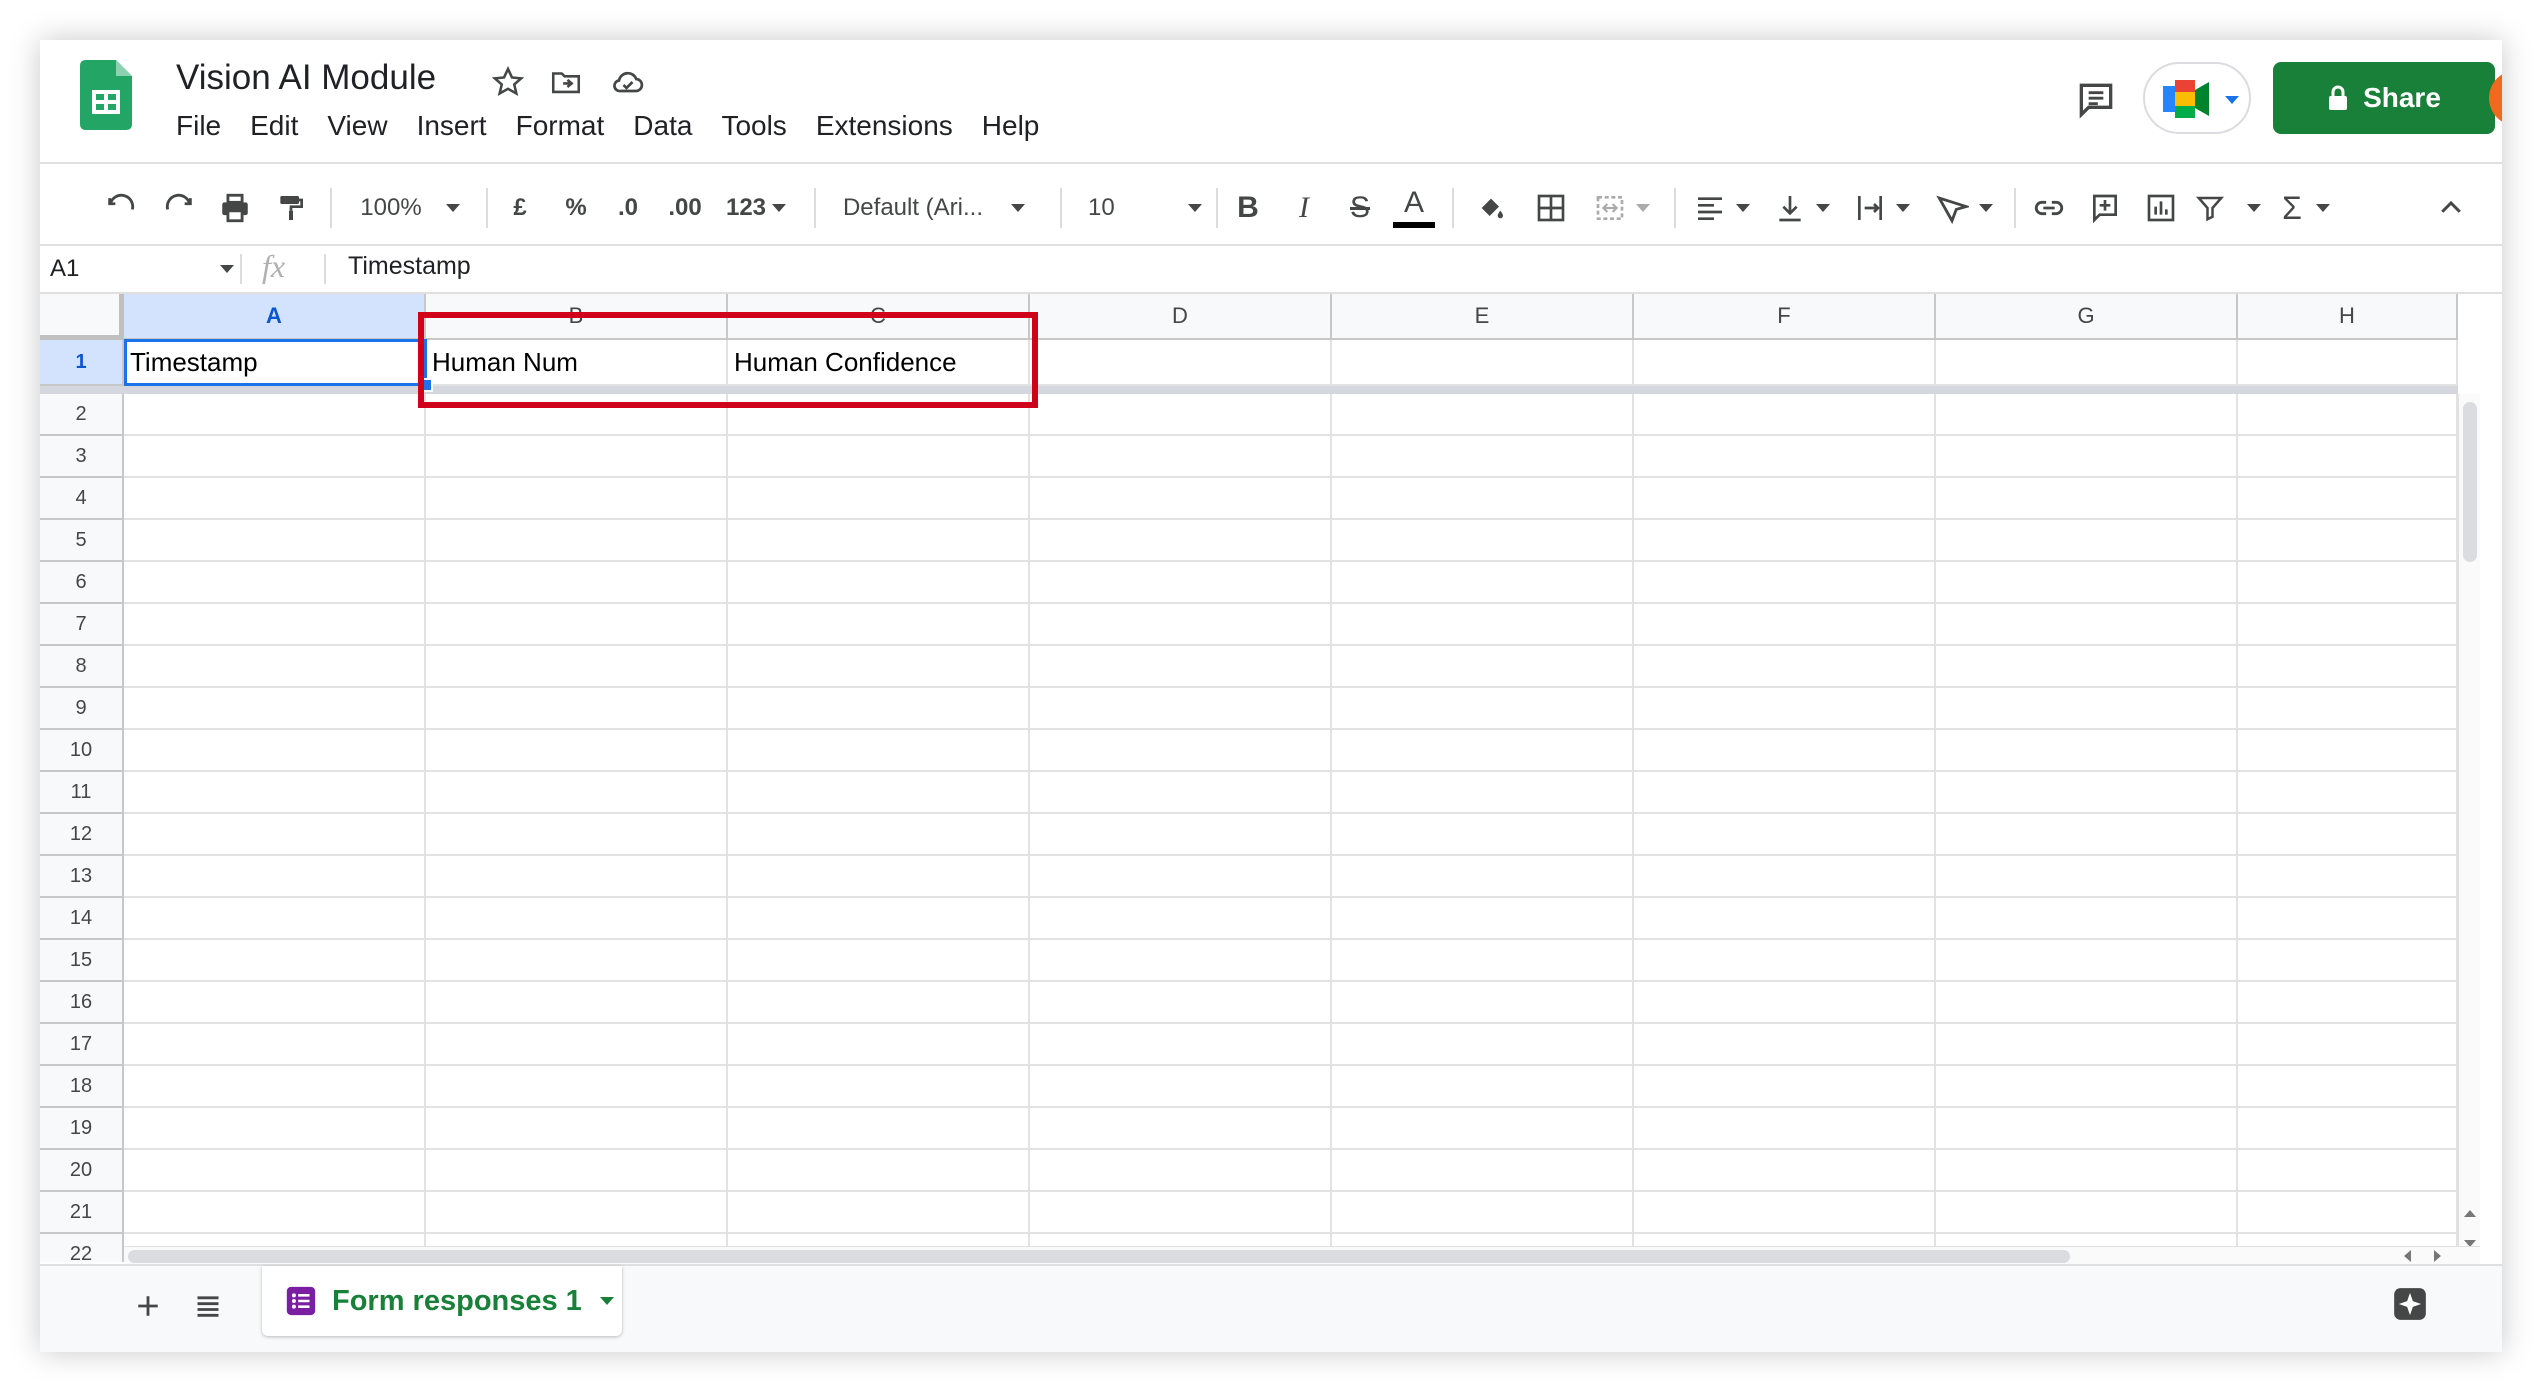  What do you see at coordinates (879, 877) in the screenshot?
I see `cell-c13` at bounding box center [879, 877].